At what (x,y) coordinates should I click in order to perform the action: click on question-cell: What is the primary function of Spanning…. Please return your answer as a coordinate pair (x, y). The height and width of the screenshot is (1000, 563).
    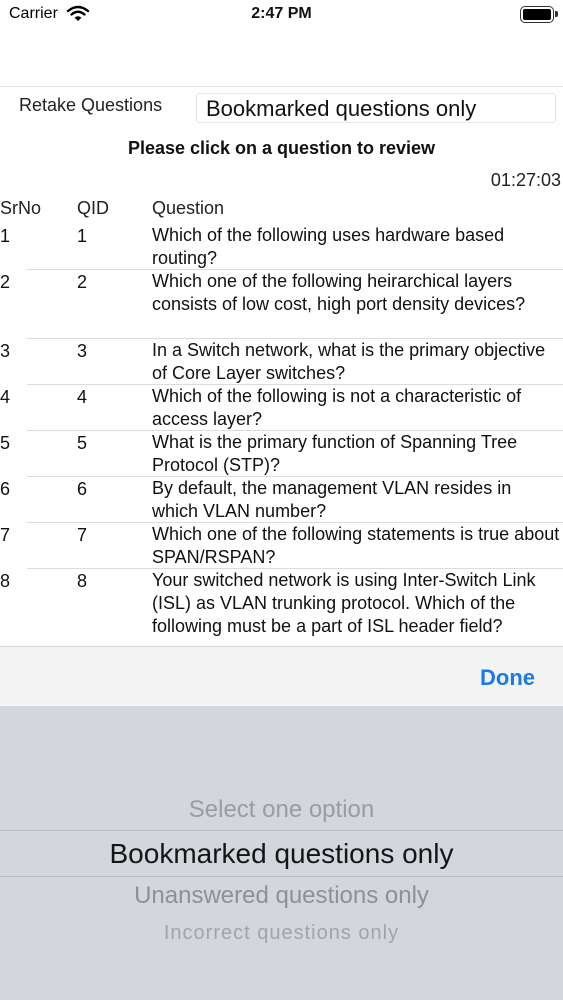
    Looking at the image, I should click on (335, 453).